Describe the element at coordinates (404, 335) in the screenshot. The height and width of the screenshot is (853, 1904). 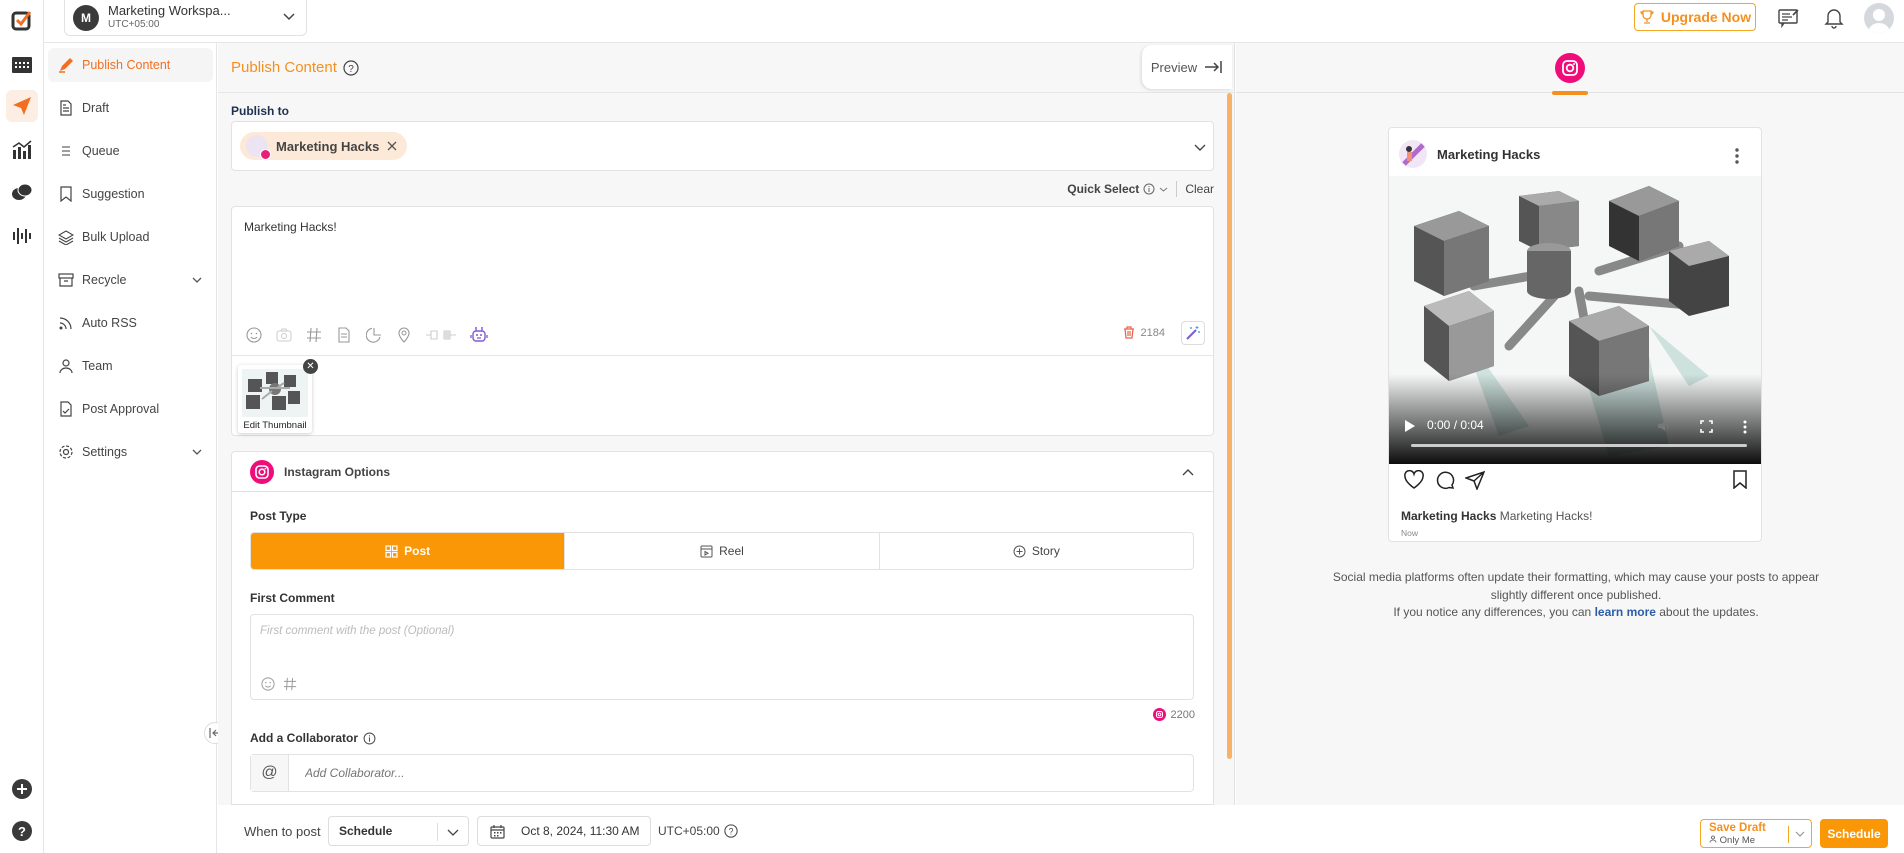
I see `location-icon` at that location.